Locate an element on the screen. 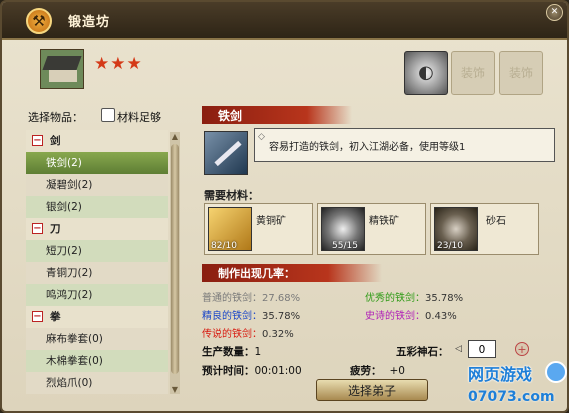 The height and width of the screenshot is (413, 569). material-enough-label: 材料足够 is located at coordinates (139, 117).